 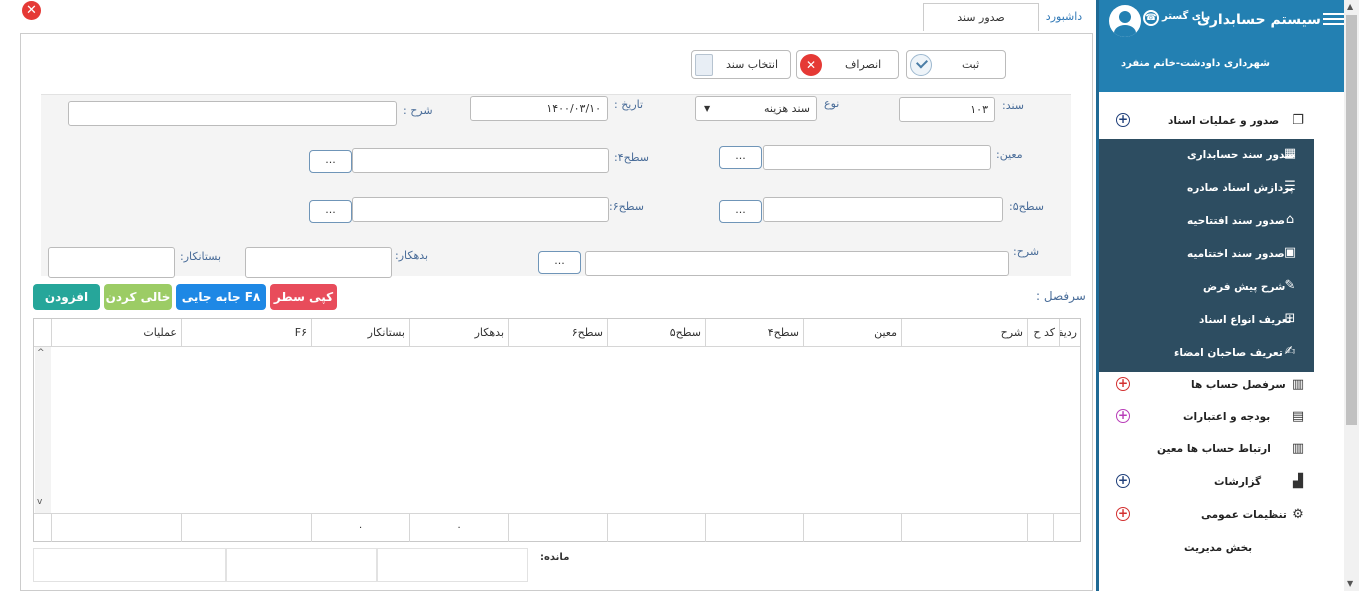 I want to click on moein-label: معین:, so click(x=1009, y=154).